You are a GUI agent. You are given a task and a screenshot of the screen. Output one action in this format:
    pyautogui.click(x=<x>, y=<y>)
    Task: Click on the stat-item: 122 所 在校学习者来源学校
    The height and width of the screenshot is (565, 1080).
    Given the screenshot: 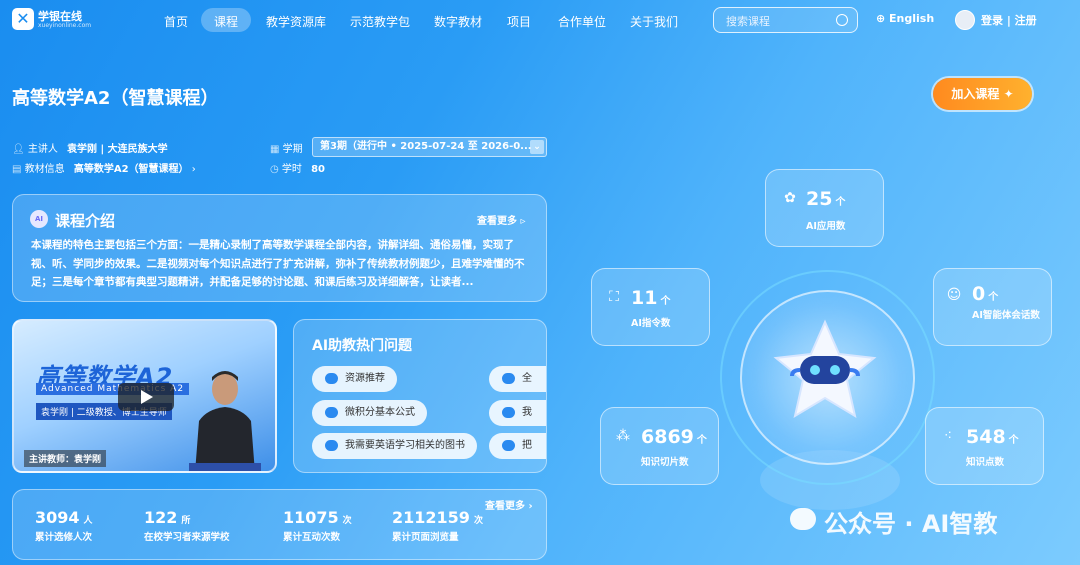 What is the action you would take?
    pyautogui.click(x=187, y=525)
    